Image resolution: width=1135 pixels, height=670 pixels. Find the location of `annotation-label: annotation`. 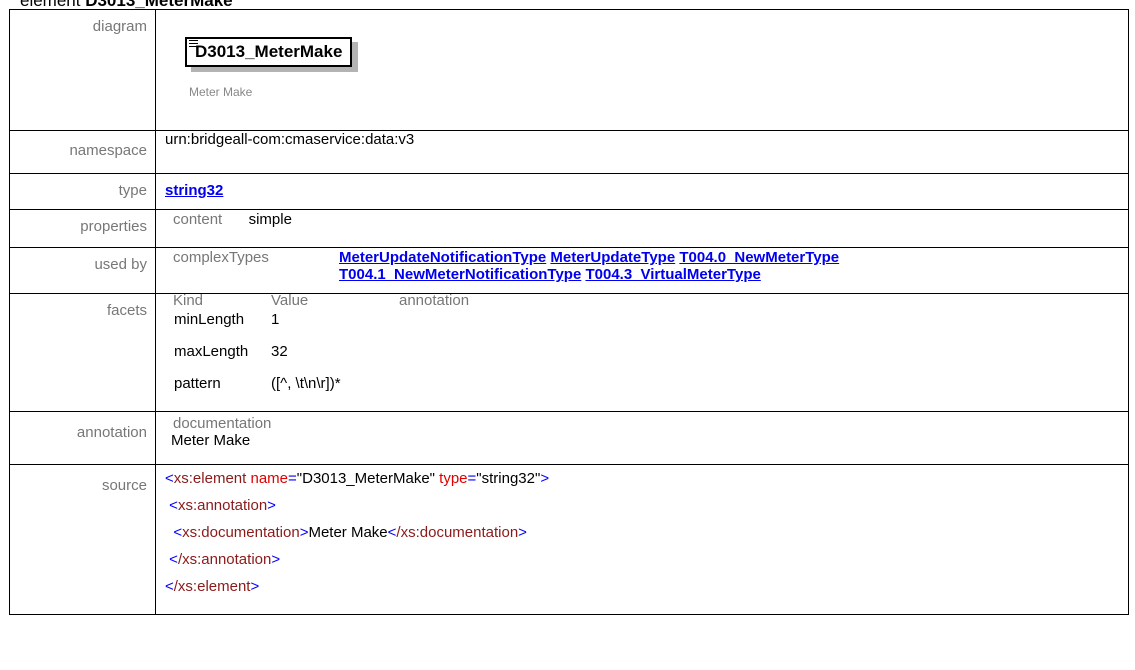

annotation-label: annotation is located at coordinates (82, 438).